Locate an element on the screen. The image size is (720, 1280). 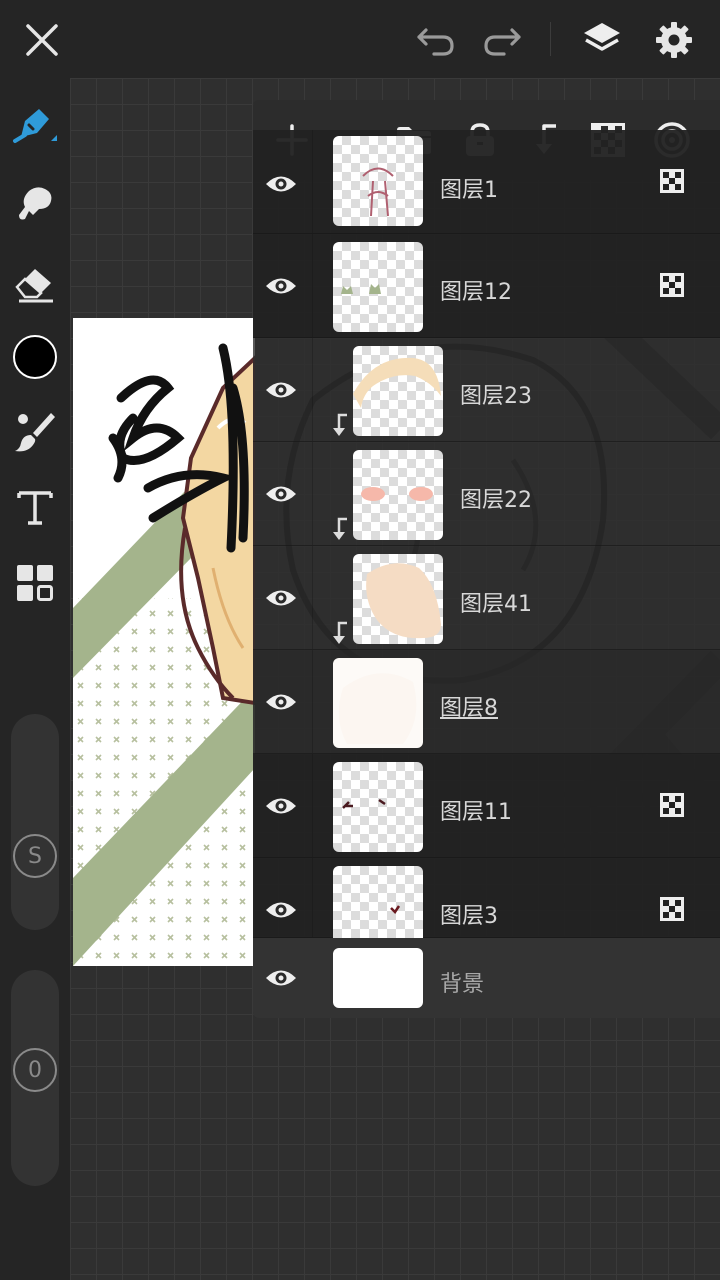
layers-button is located at coordinates (602, 40).